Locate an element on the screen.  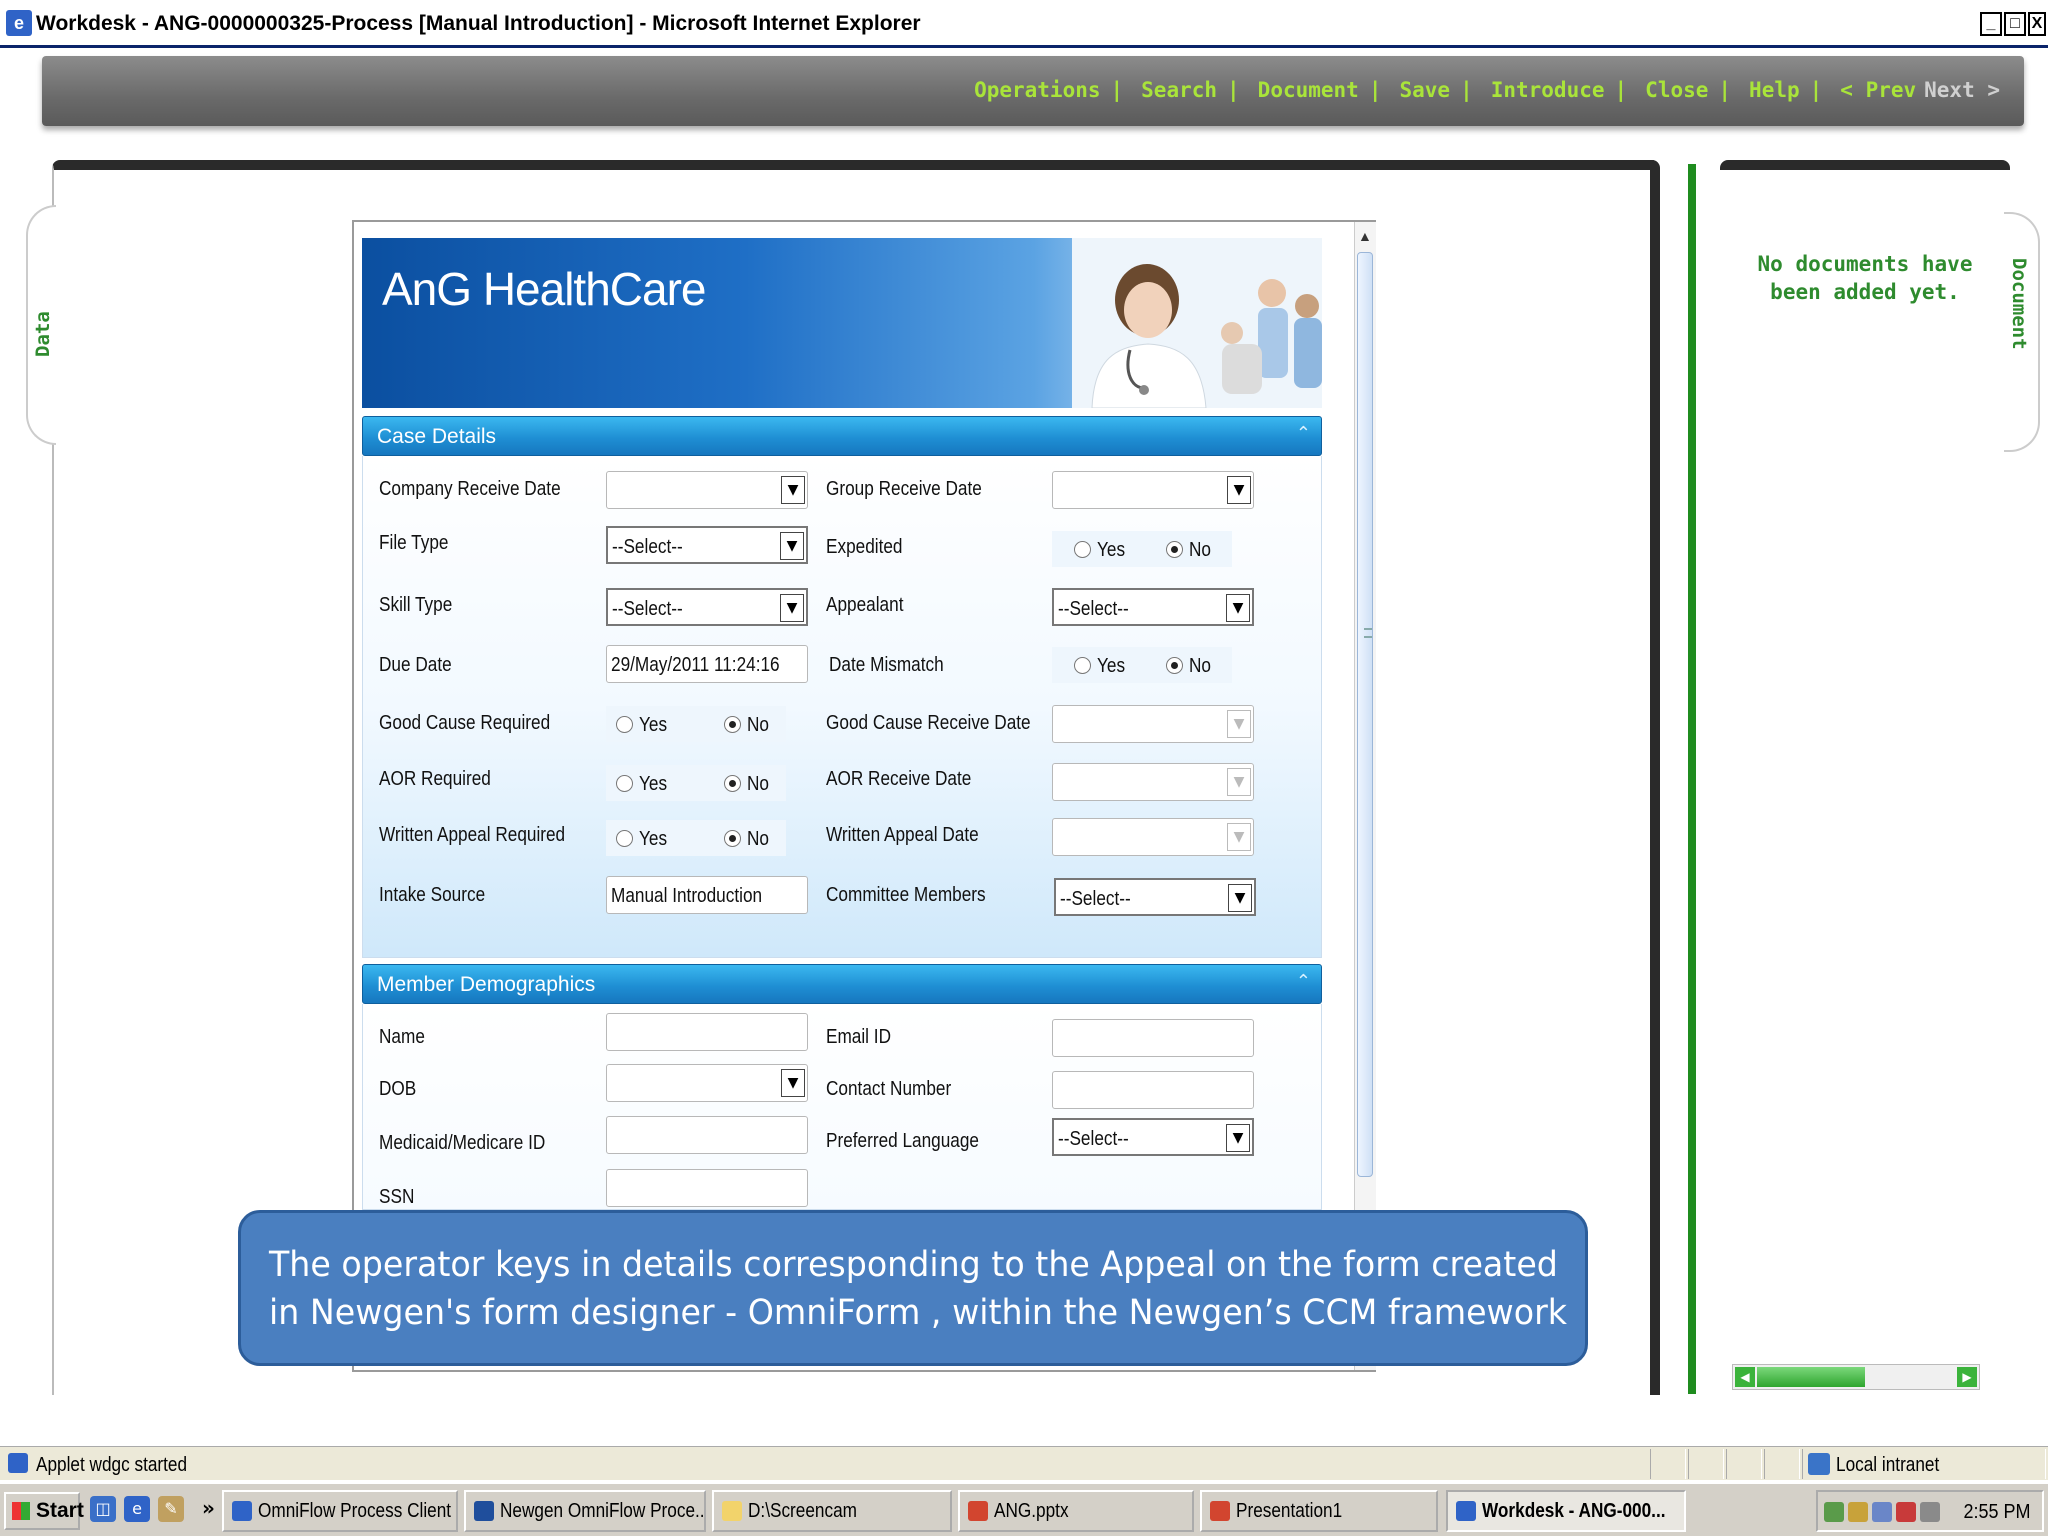
close-window-button: X is located at coordinates (2037, 24).